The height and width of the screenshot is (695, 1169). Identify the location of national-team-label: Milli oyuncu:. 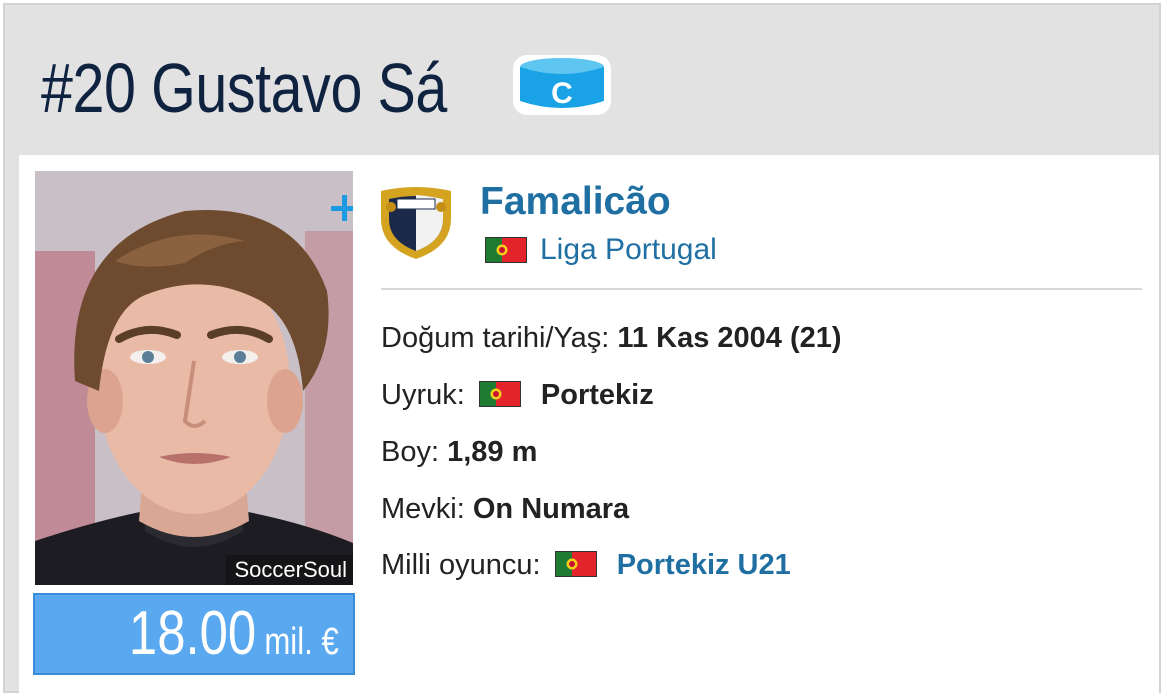
(461, 565).